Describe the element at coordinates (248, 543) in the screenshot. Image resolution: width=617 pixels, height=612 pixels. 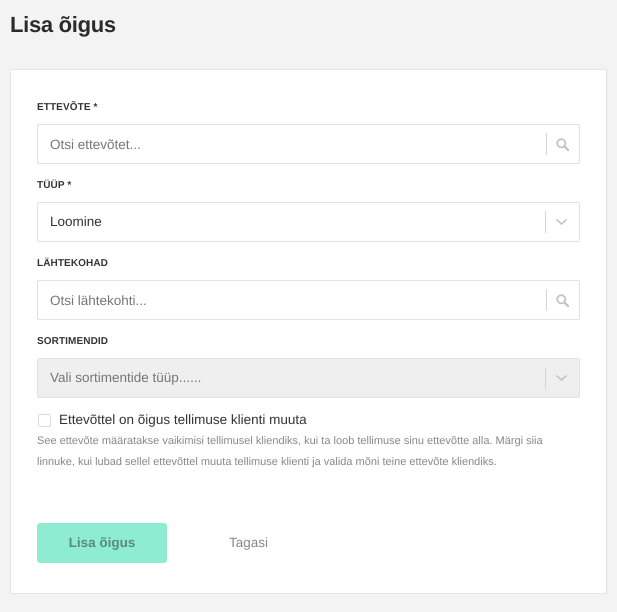
I see `back-button: Tagasi` at that location.